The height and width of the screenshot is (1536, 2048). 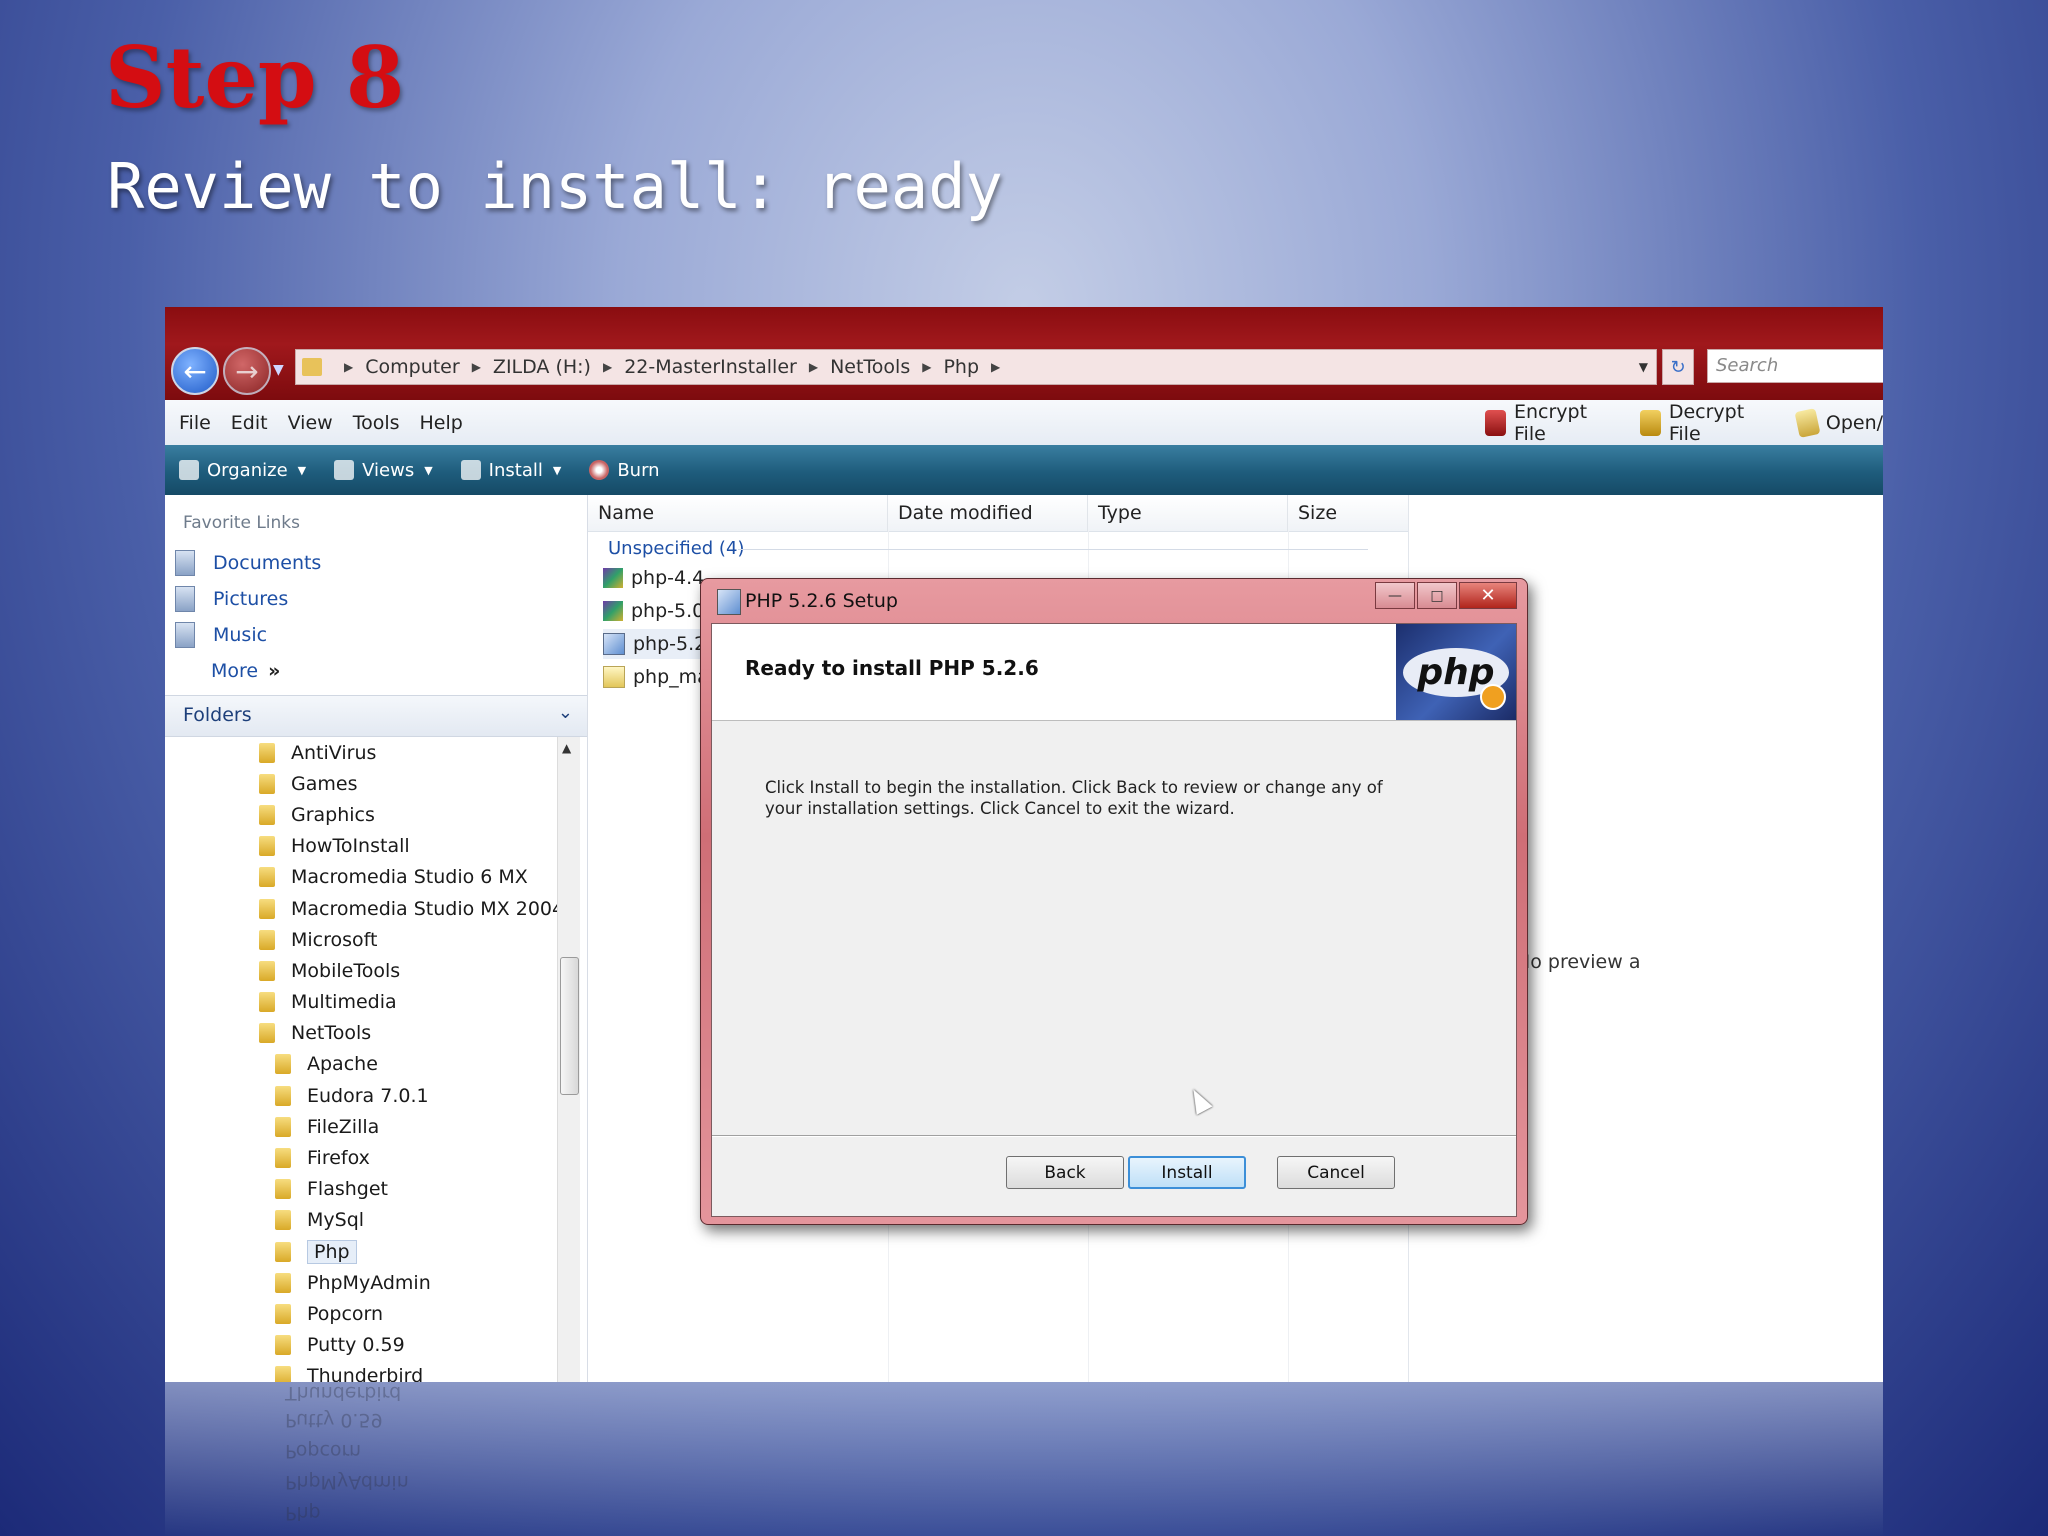 I want to click on folder-item: HowToInstall, so click(x=365, y=846).